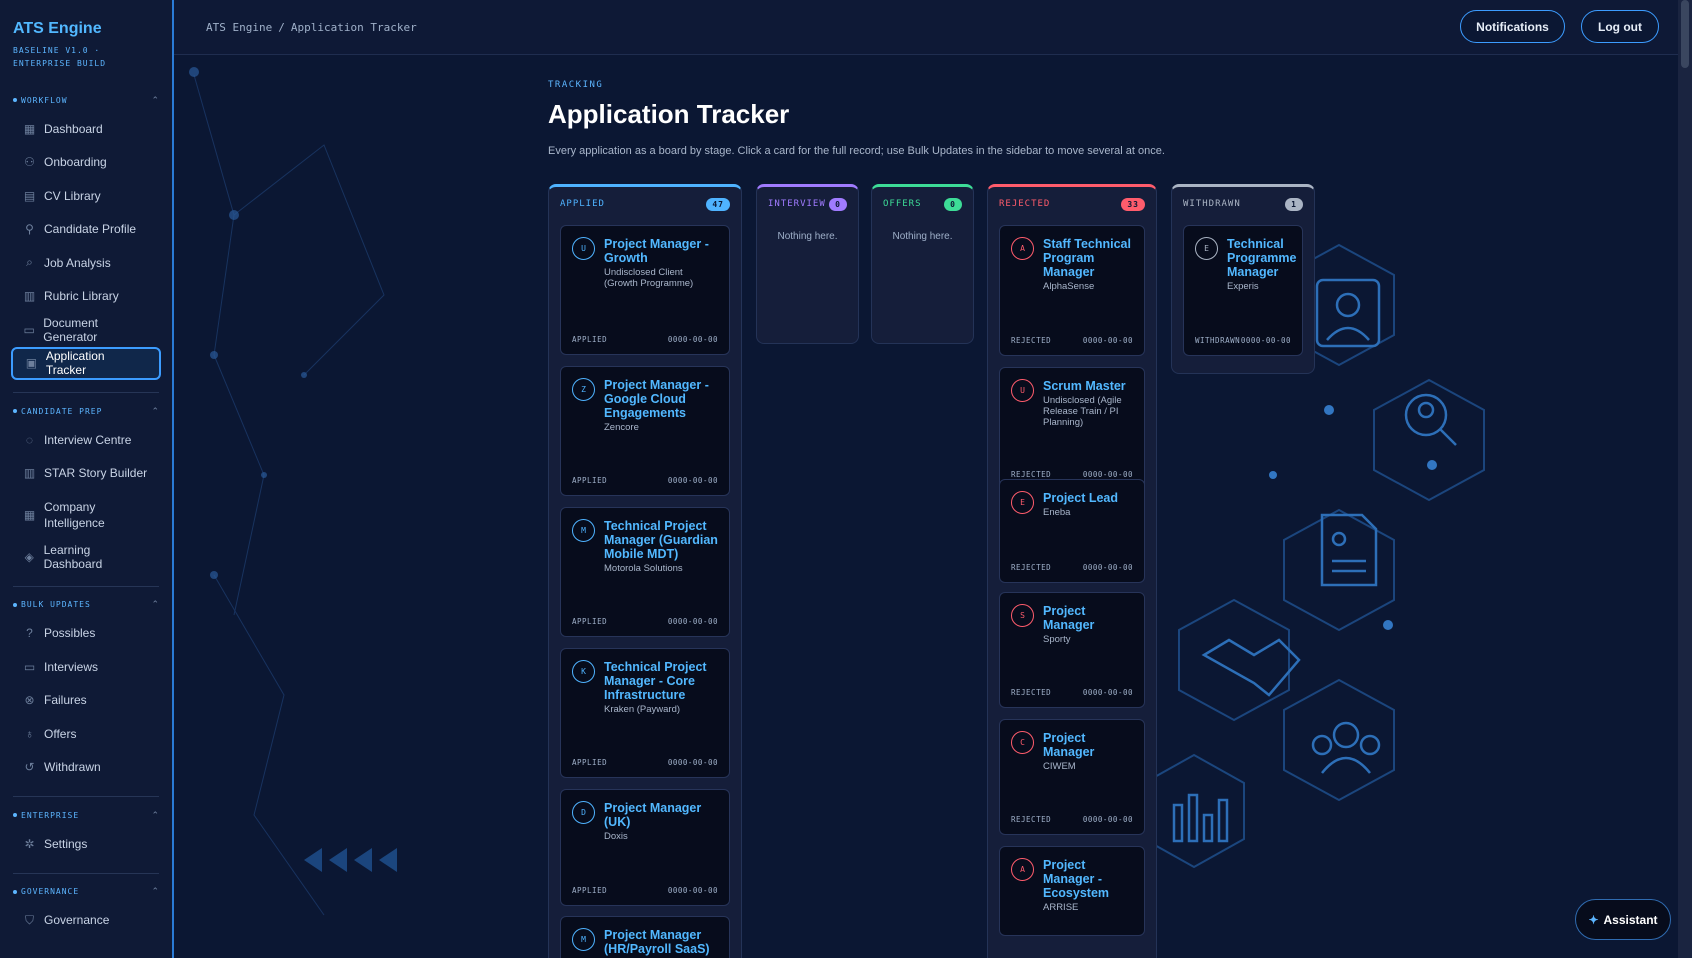  What do you see at coordinates (50, 891) in the screenshot?
I see `section-label: GOVERNANCE` at bounding box center [50, 891].